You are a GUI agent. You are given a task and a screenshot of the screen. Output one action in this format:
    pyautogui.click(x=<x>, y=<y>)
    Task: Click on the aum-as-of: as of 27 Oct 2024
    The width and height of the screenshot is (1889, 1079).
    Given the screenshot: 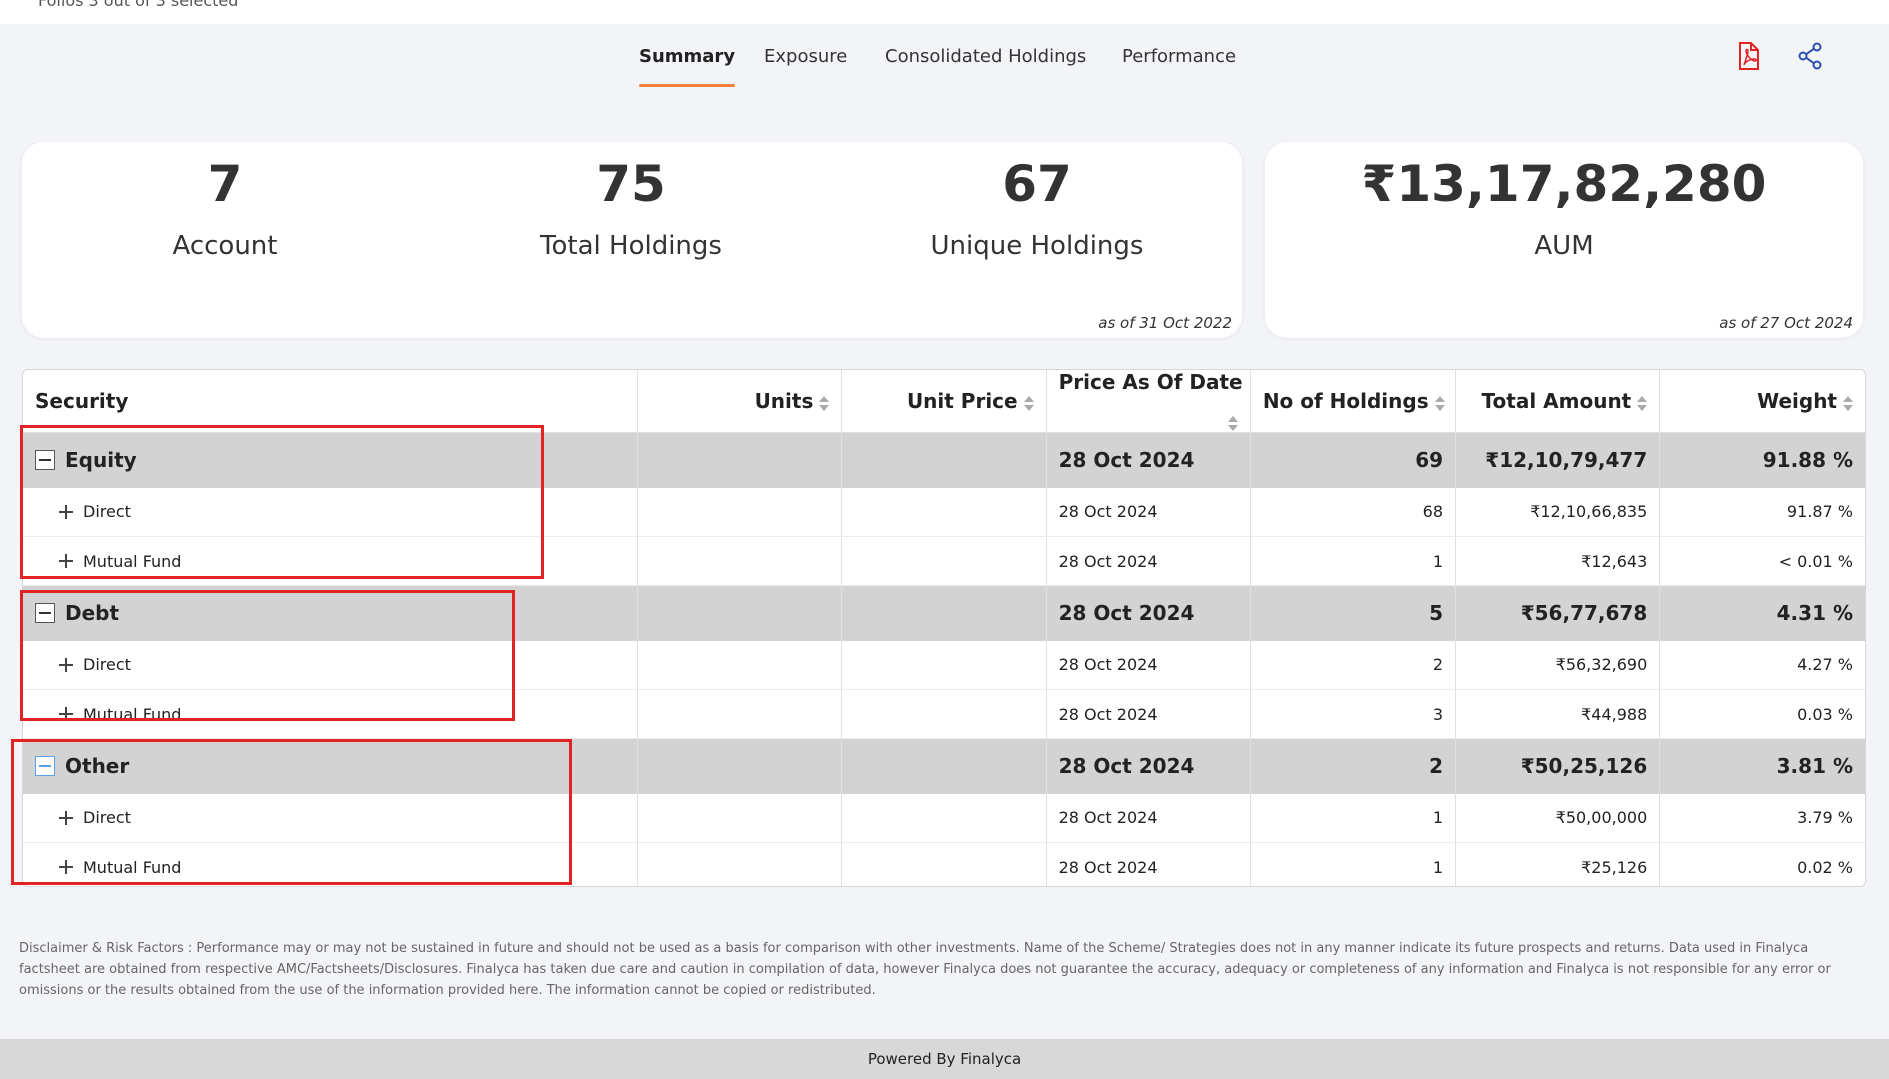 What is the action you would take?
    pyautogui.click(x=1786, y=323)
    